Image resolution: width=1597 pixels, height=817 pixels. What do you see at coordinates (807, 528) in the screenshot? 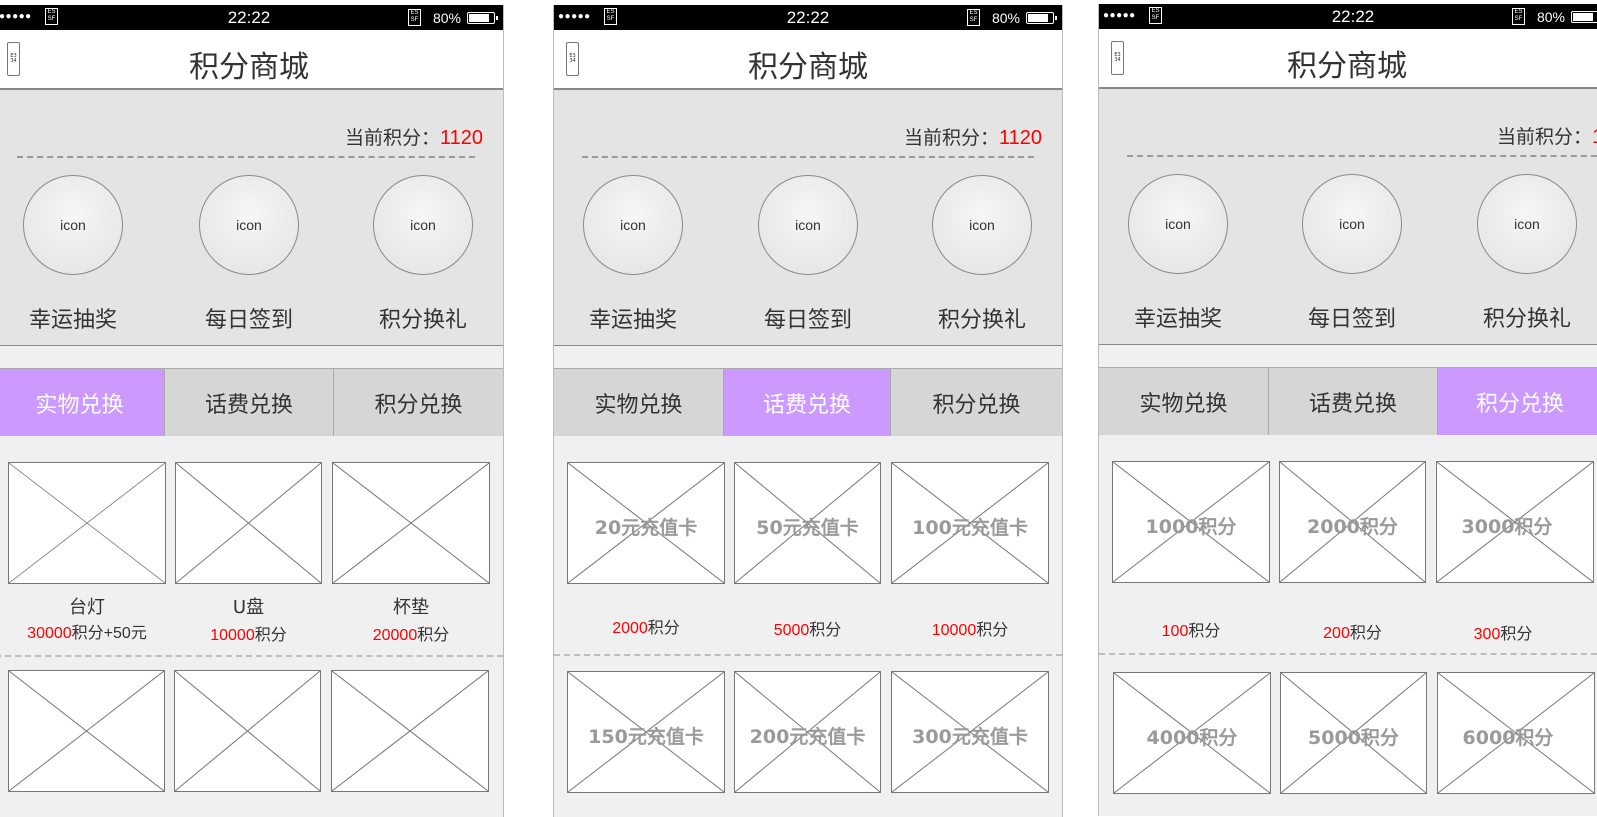
I see `card-label: 50元充值卡` at bounding box center [807, 528].